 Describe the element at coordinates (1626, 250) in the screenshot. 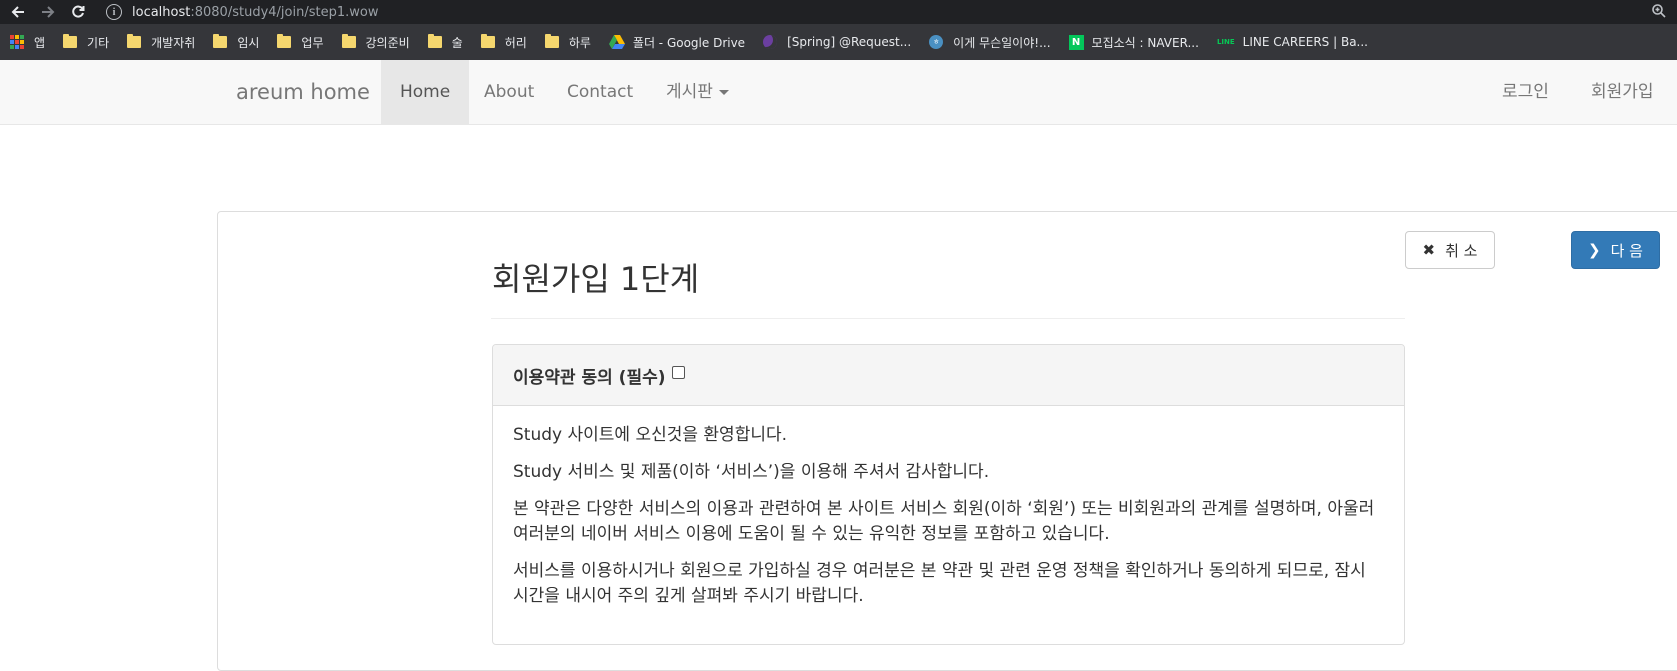

I see `next-label: 다 음` at that location.